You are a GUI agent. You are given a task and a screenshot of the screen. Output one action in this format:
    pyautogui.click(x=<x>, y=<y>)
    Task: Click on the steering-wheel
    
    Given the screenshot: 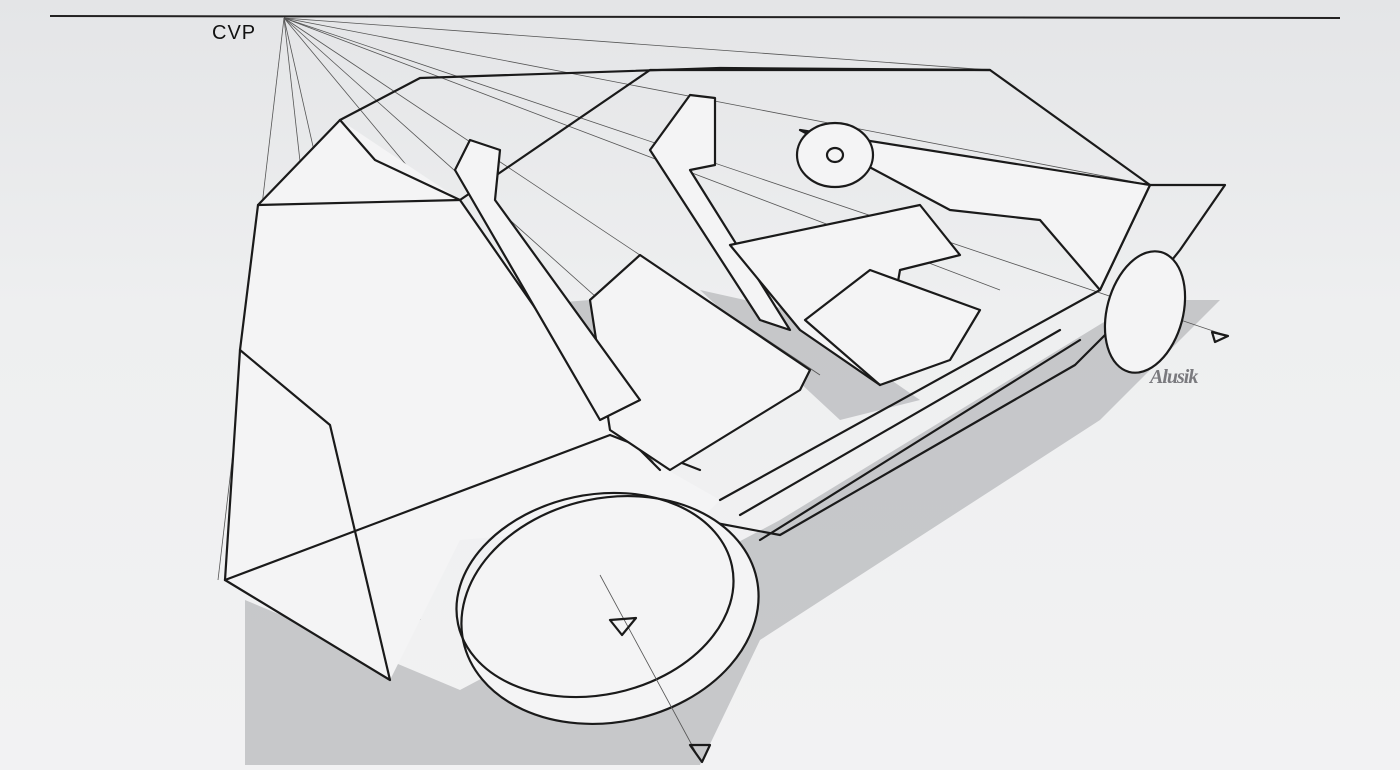 What is the action you would take?
    pyautogui.click(x=835, y=155)
    